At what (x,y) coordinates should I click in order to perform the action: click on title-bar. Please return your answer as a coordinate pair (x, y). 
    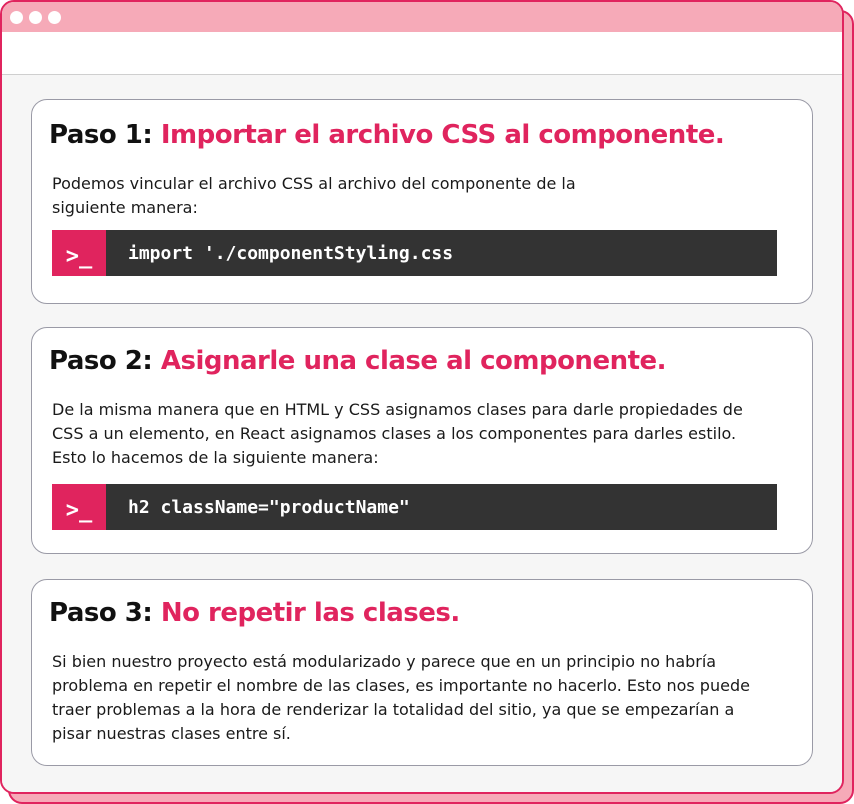
    Looking at the image, I should click on (422, 17).